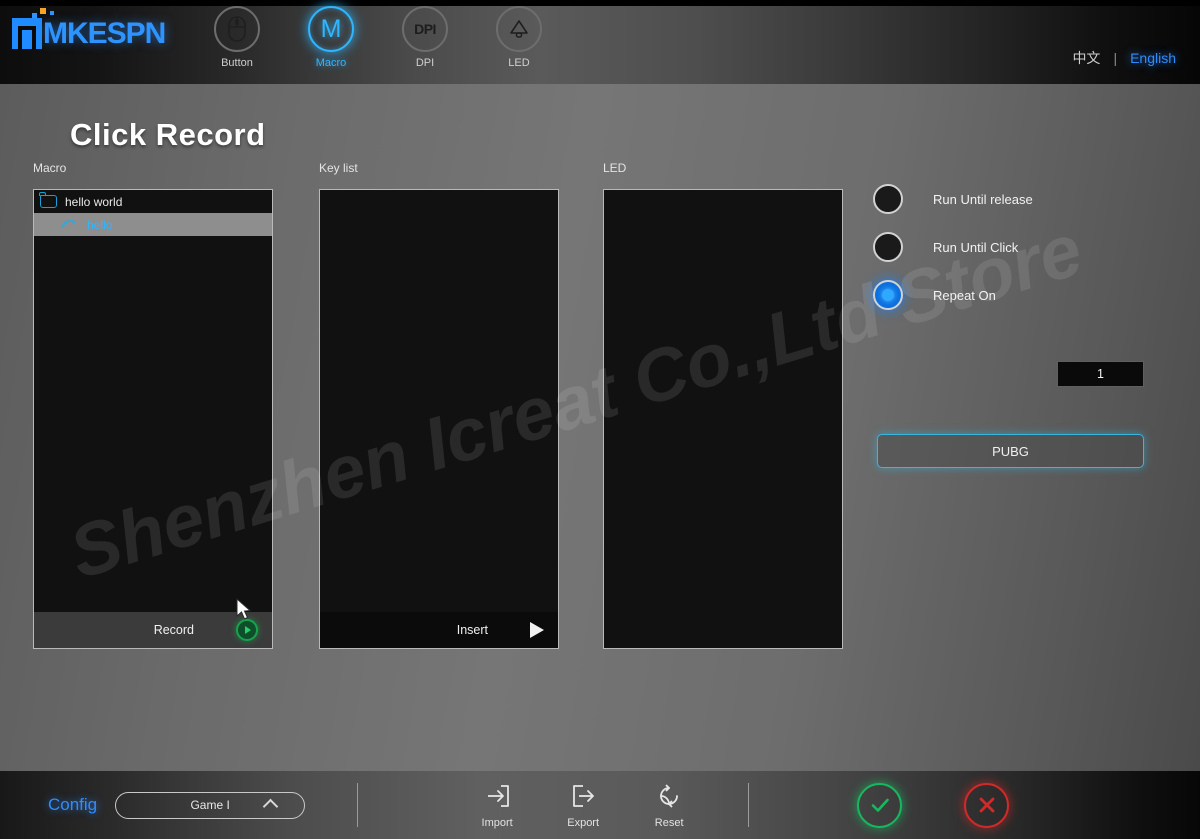 This screenshot has width=1200, height=839. I want to click on mouse-icon, so click(237, 29).